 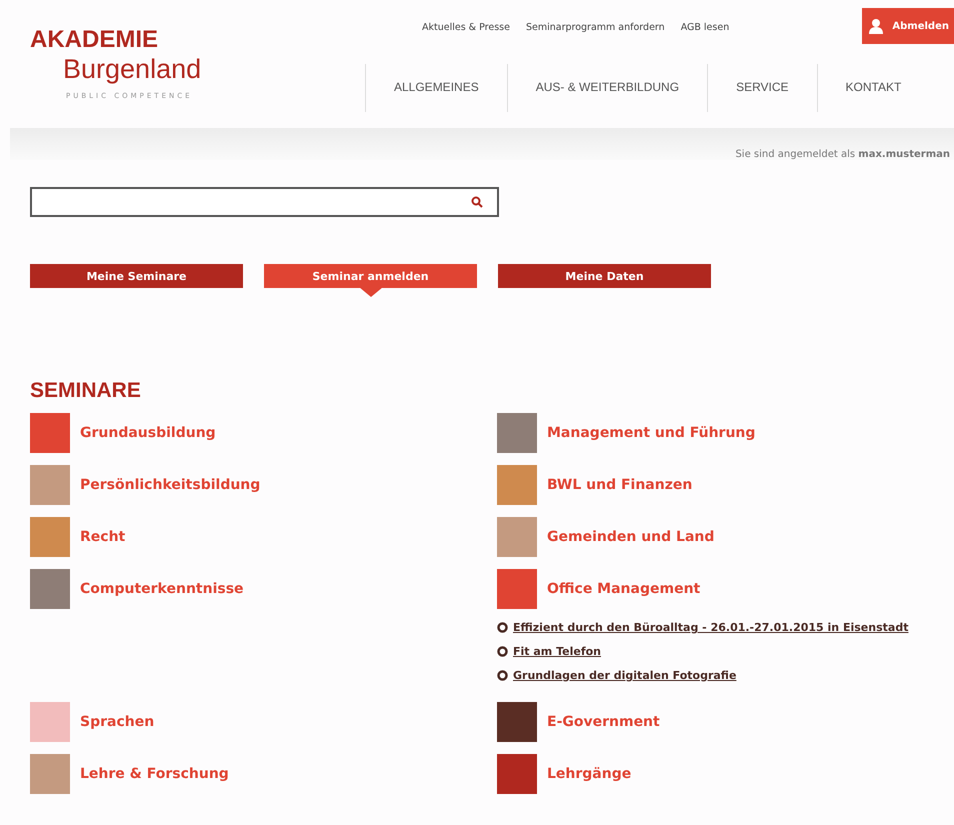 What do you see at coordinates (117, 722) in the screenshot?
I see `category-link: Sprachen` at bounding box center [117, 722].